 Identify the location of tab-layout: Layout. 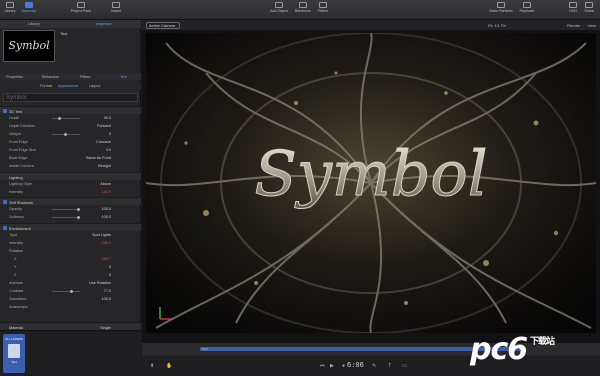
(94, 86).